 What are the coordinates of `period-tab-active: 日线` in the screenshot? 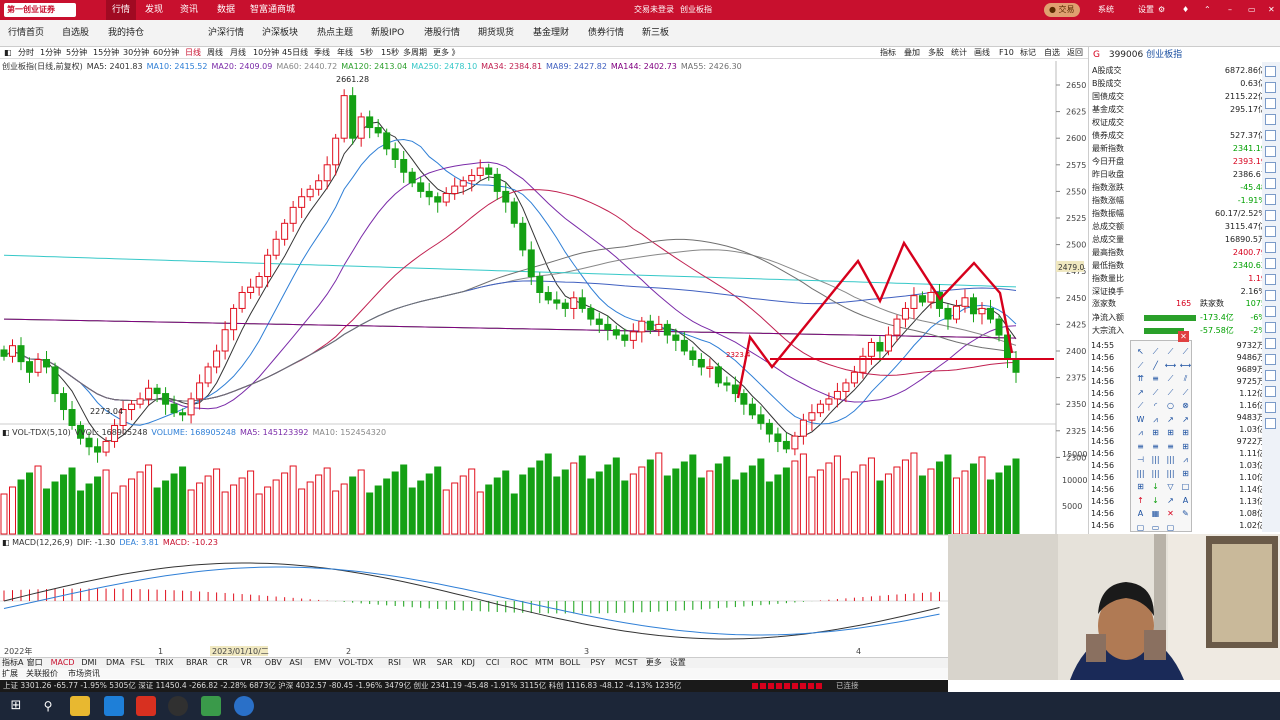 It's located at (193, 53).